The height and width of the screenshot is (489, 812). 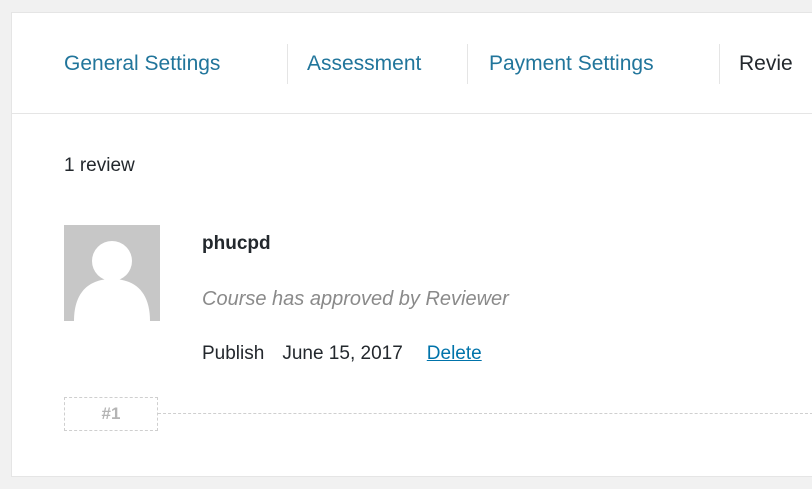 I want to click on review-date: June 15, 2017, so click(x=342, y=353).